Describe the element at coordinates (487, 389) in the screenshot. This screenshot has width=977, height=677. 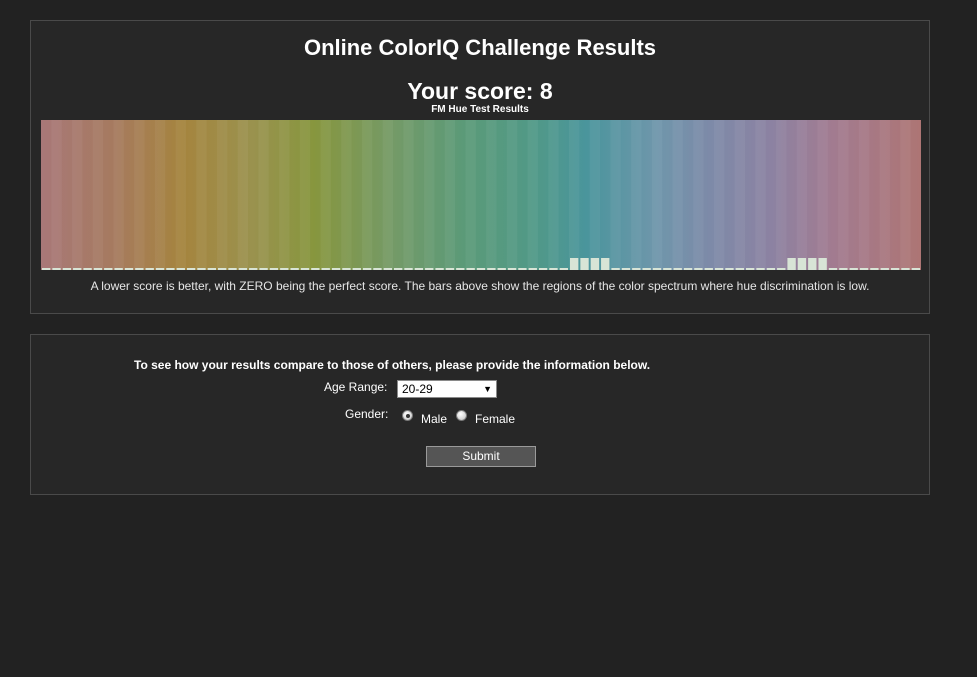
I see `dropdown-arrow-icon: ▼` at that location.